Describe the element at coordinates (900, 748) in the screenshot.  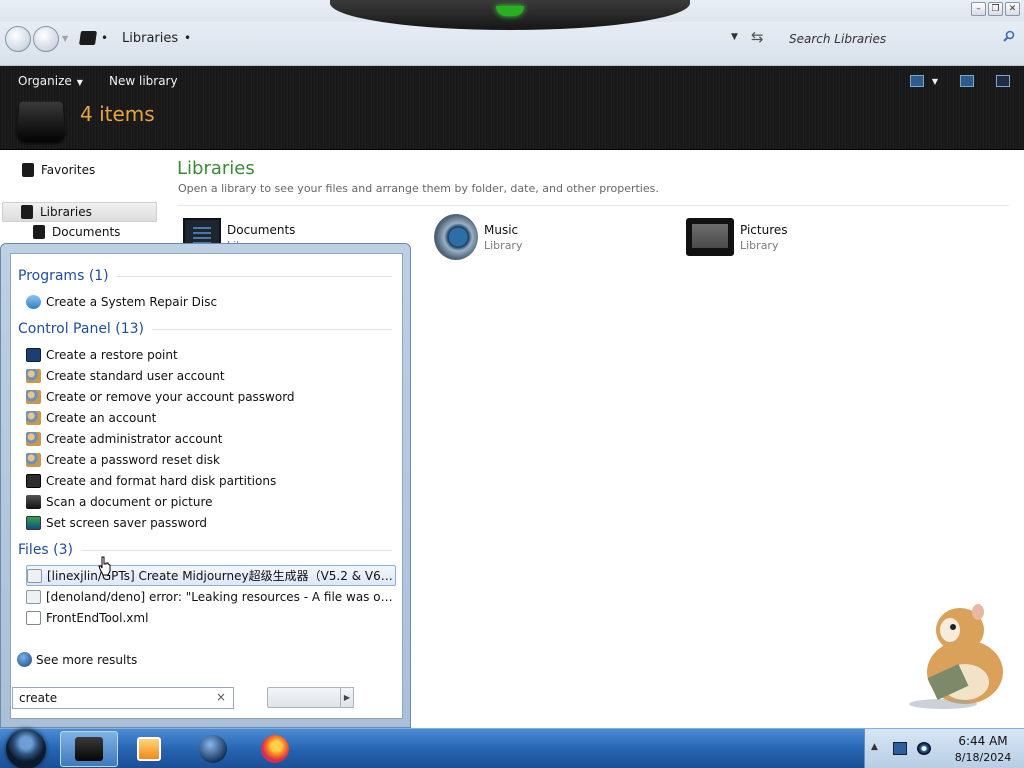
I see `network-icon` at that location.